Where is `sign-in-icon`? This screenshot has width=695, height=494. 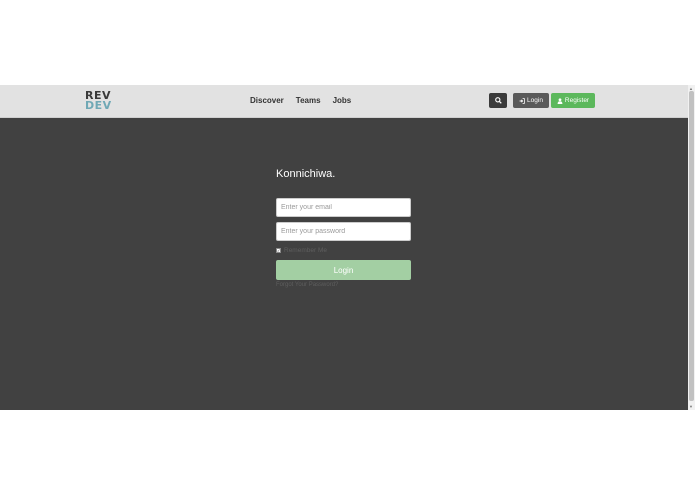 sign-in-icon is located at coordinates (522, 100).